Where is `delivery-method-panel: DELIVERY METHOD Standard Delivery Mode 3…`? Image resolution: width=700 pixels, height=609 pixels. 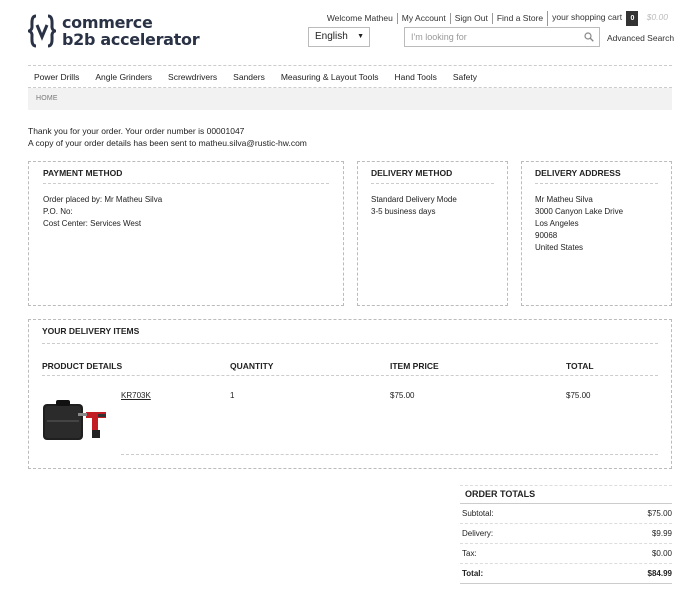
delivery-method-panel: DELIVERY METHOD Standard Delivery Mode 3… is located at coordinates (432, 233).